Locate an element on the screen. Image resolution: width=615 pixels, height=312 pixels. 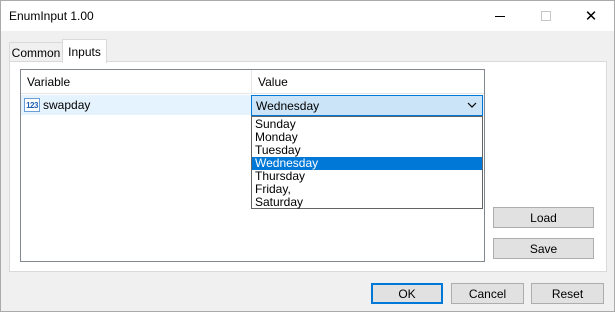
close-button: ✕ is located at coordinates (591, 16).